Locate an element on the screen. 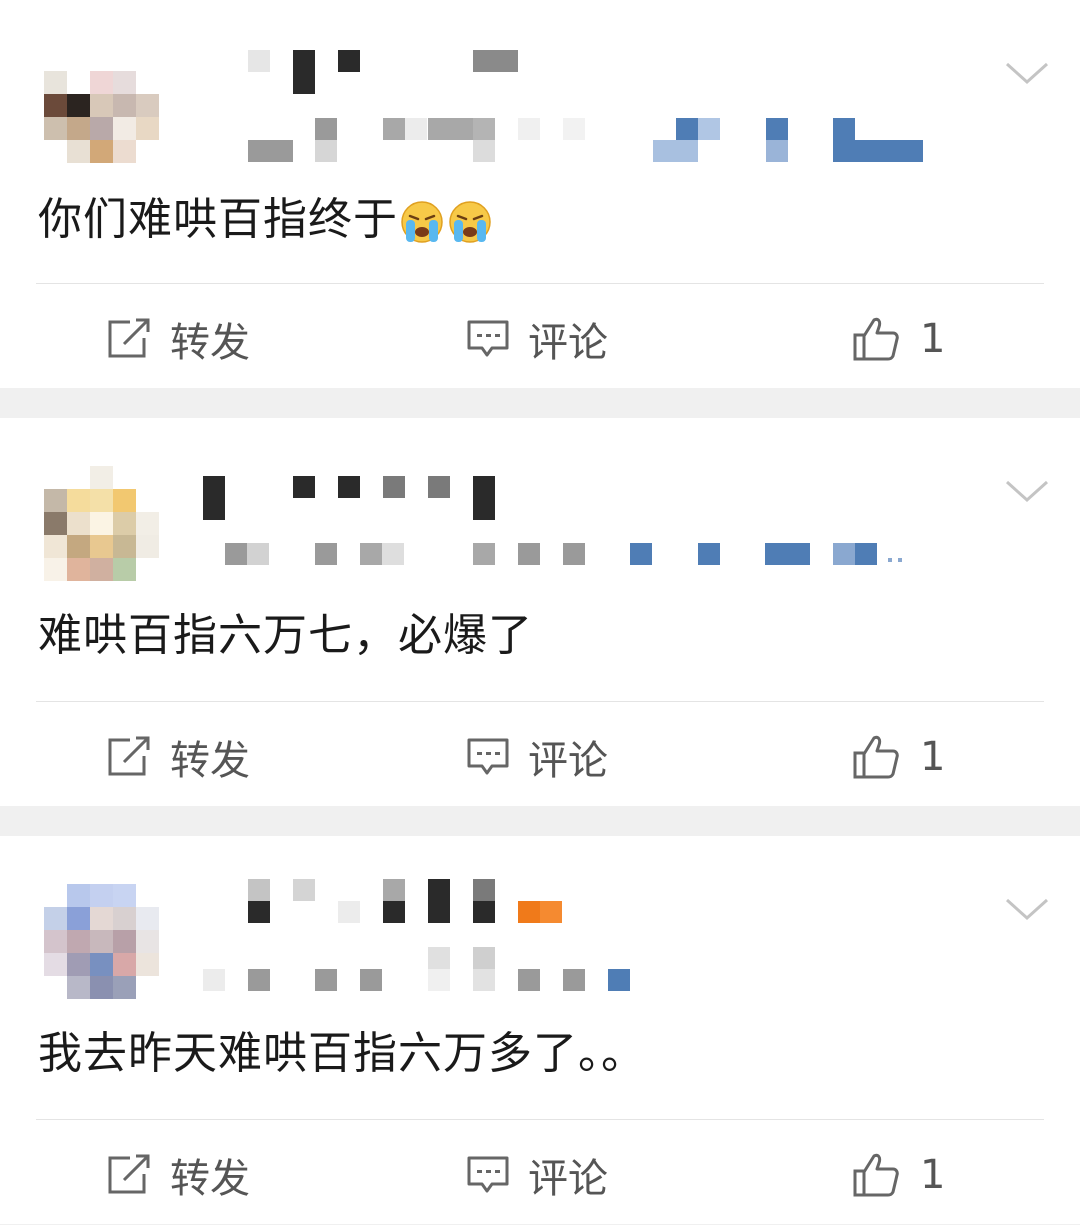 The image size is (1080, 1225). comment-text-container: 你们难哄百指终于 is located at coordinates (265, 220).